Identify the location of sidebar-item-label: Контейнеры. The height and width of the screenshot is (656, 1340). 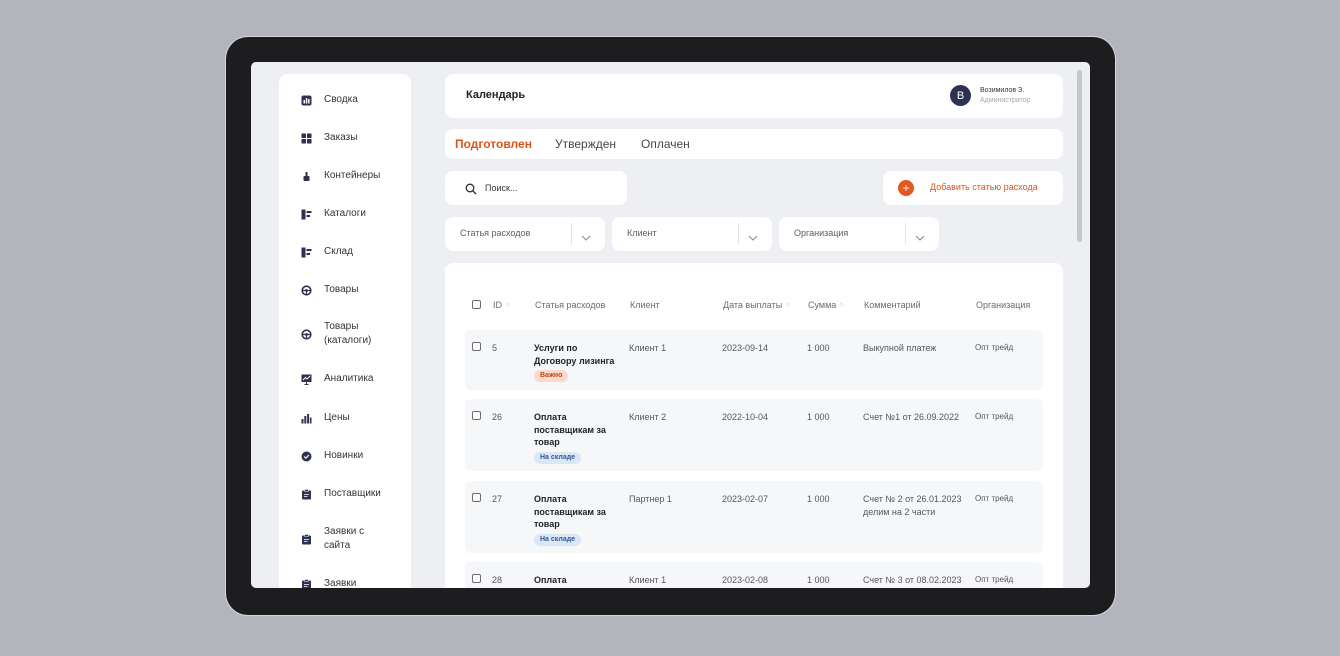
(352, 175).